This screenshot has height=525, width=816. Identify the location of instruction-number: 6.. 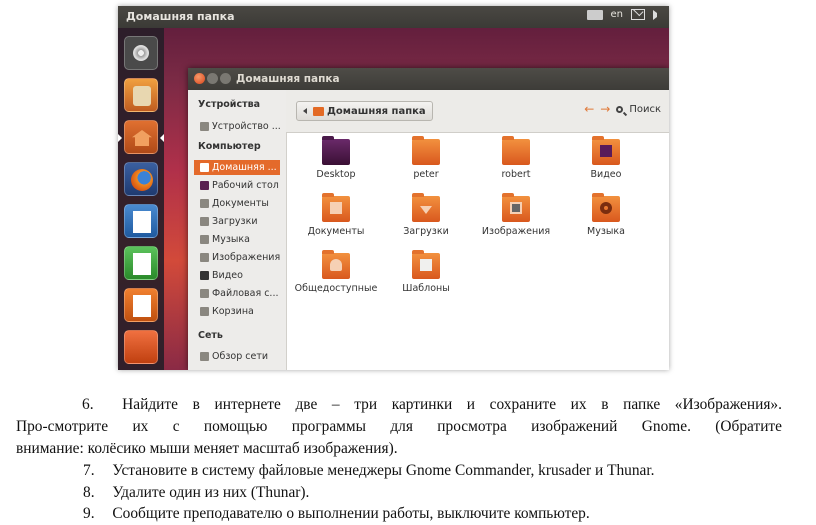
(88, 404).